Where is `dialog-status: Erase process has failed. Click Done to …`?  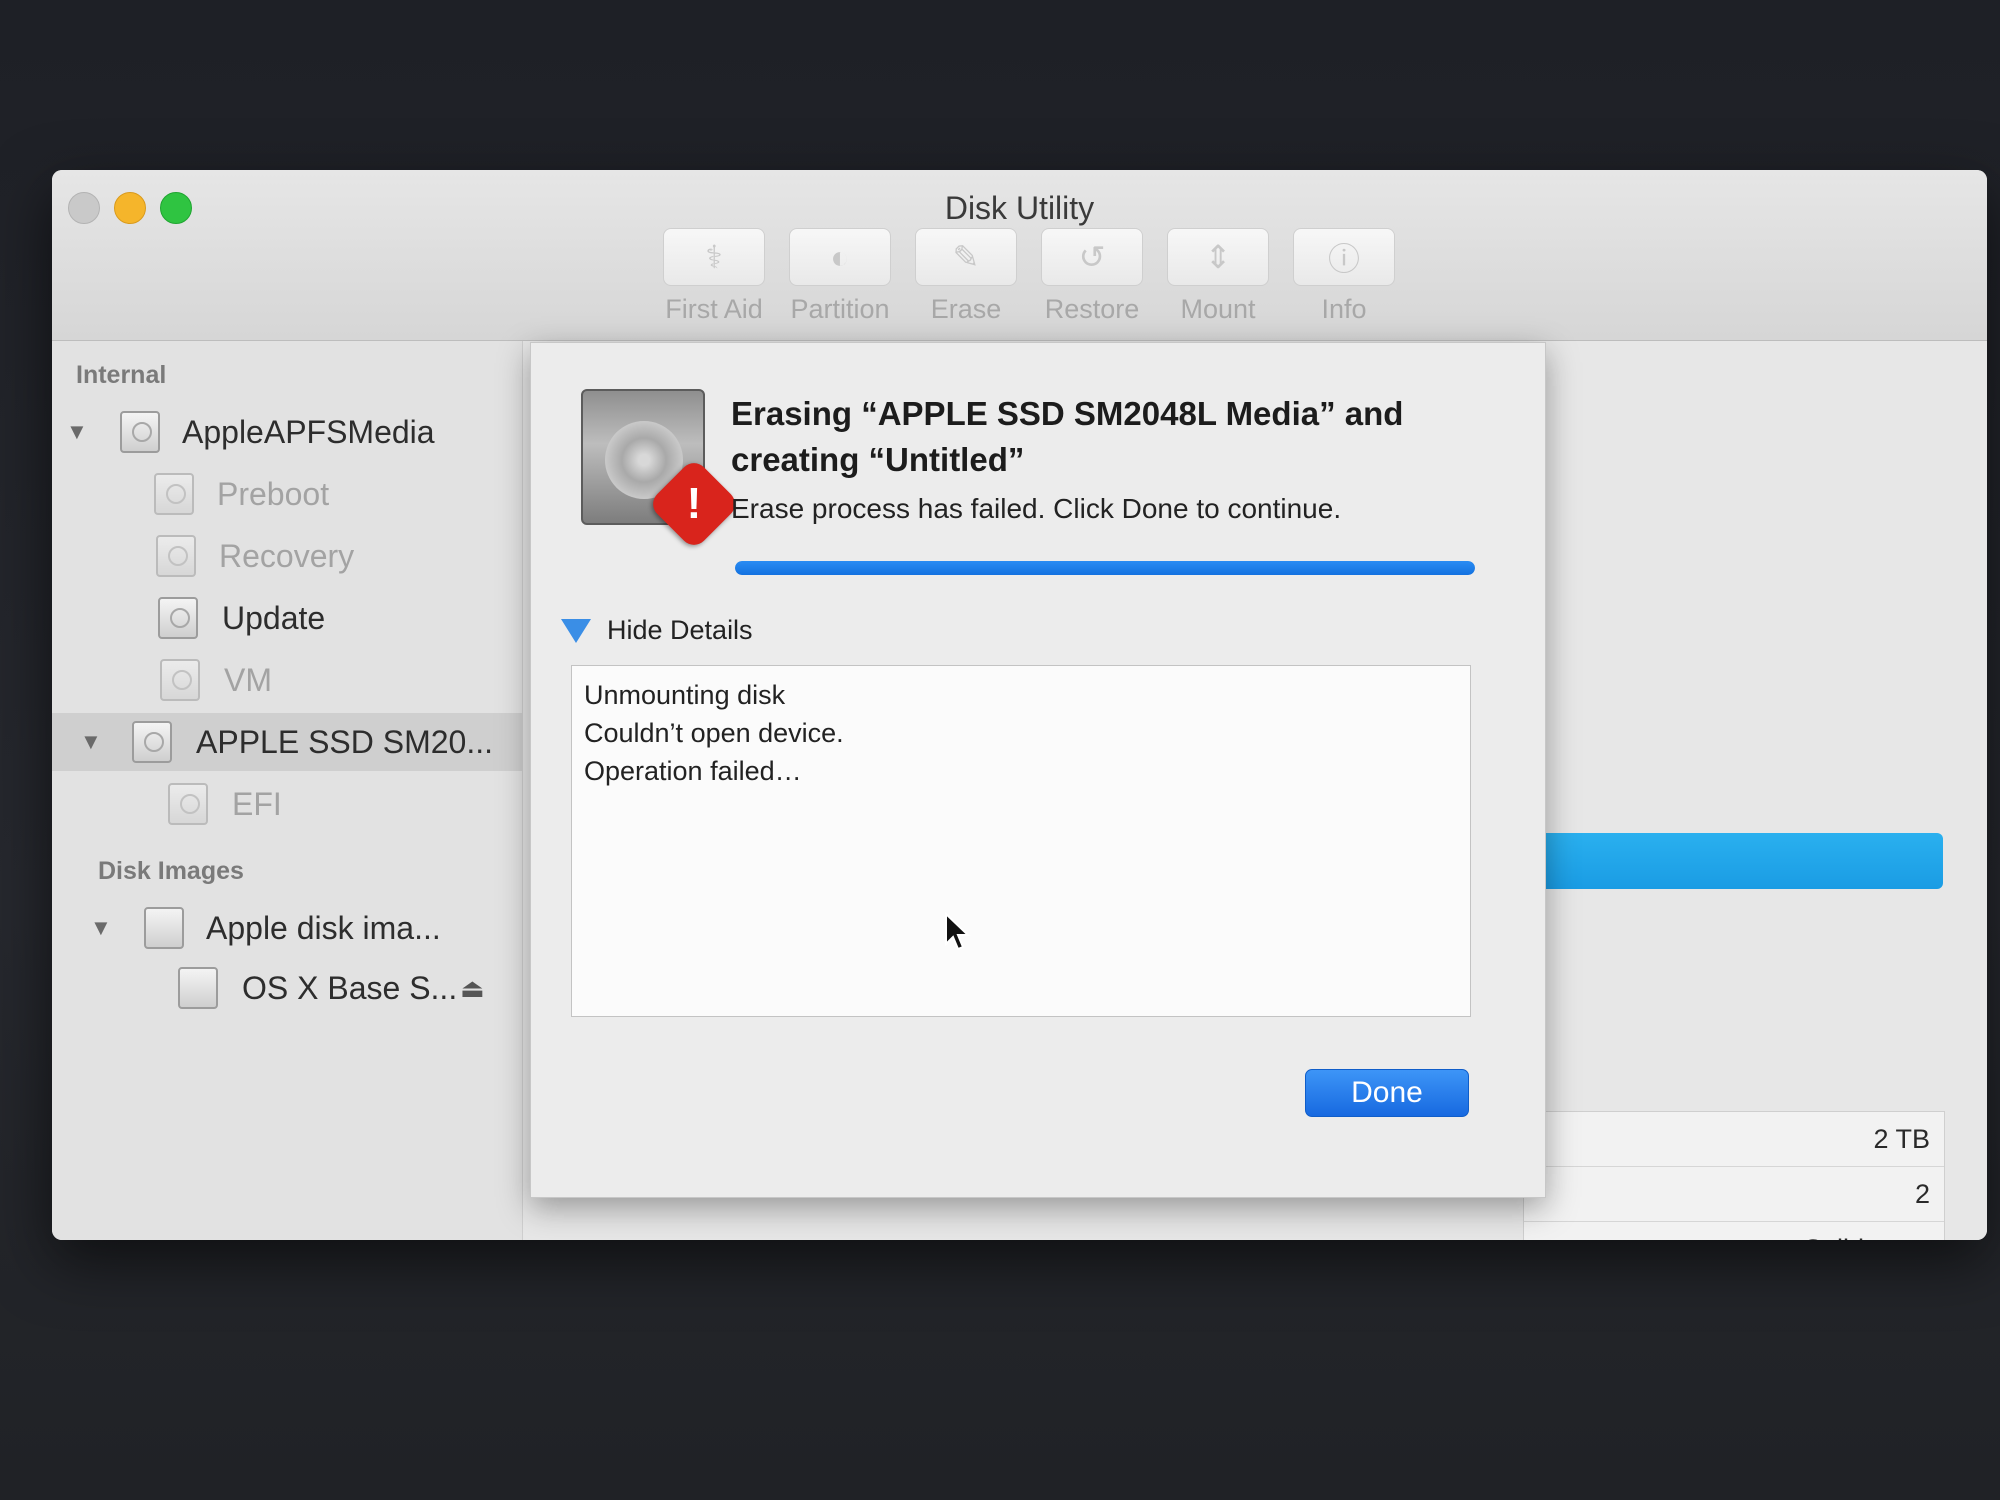
dialog-status: Erase process has failed. Click Done to … is located at coordinates (1036, 508).